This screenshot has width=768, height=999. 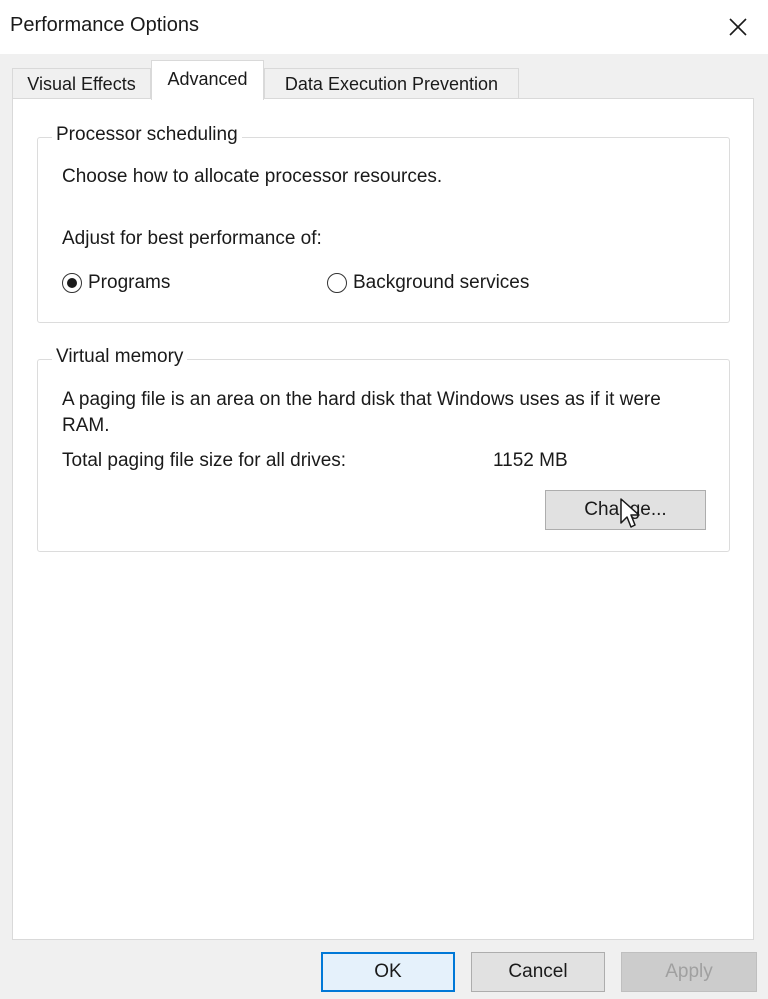 What do you see at coordinates (129, 282) in the screenshot?
I see `radio-programs-label: Programs` at bounding box center [129, 282].